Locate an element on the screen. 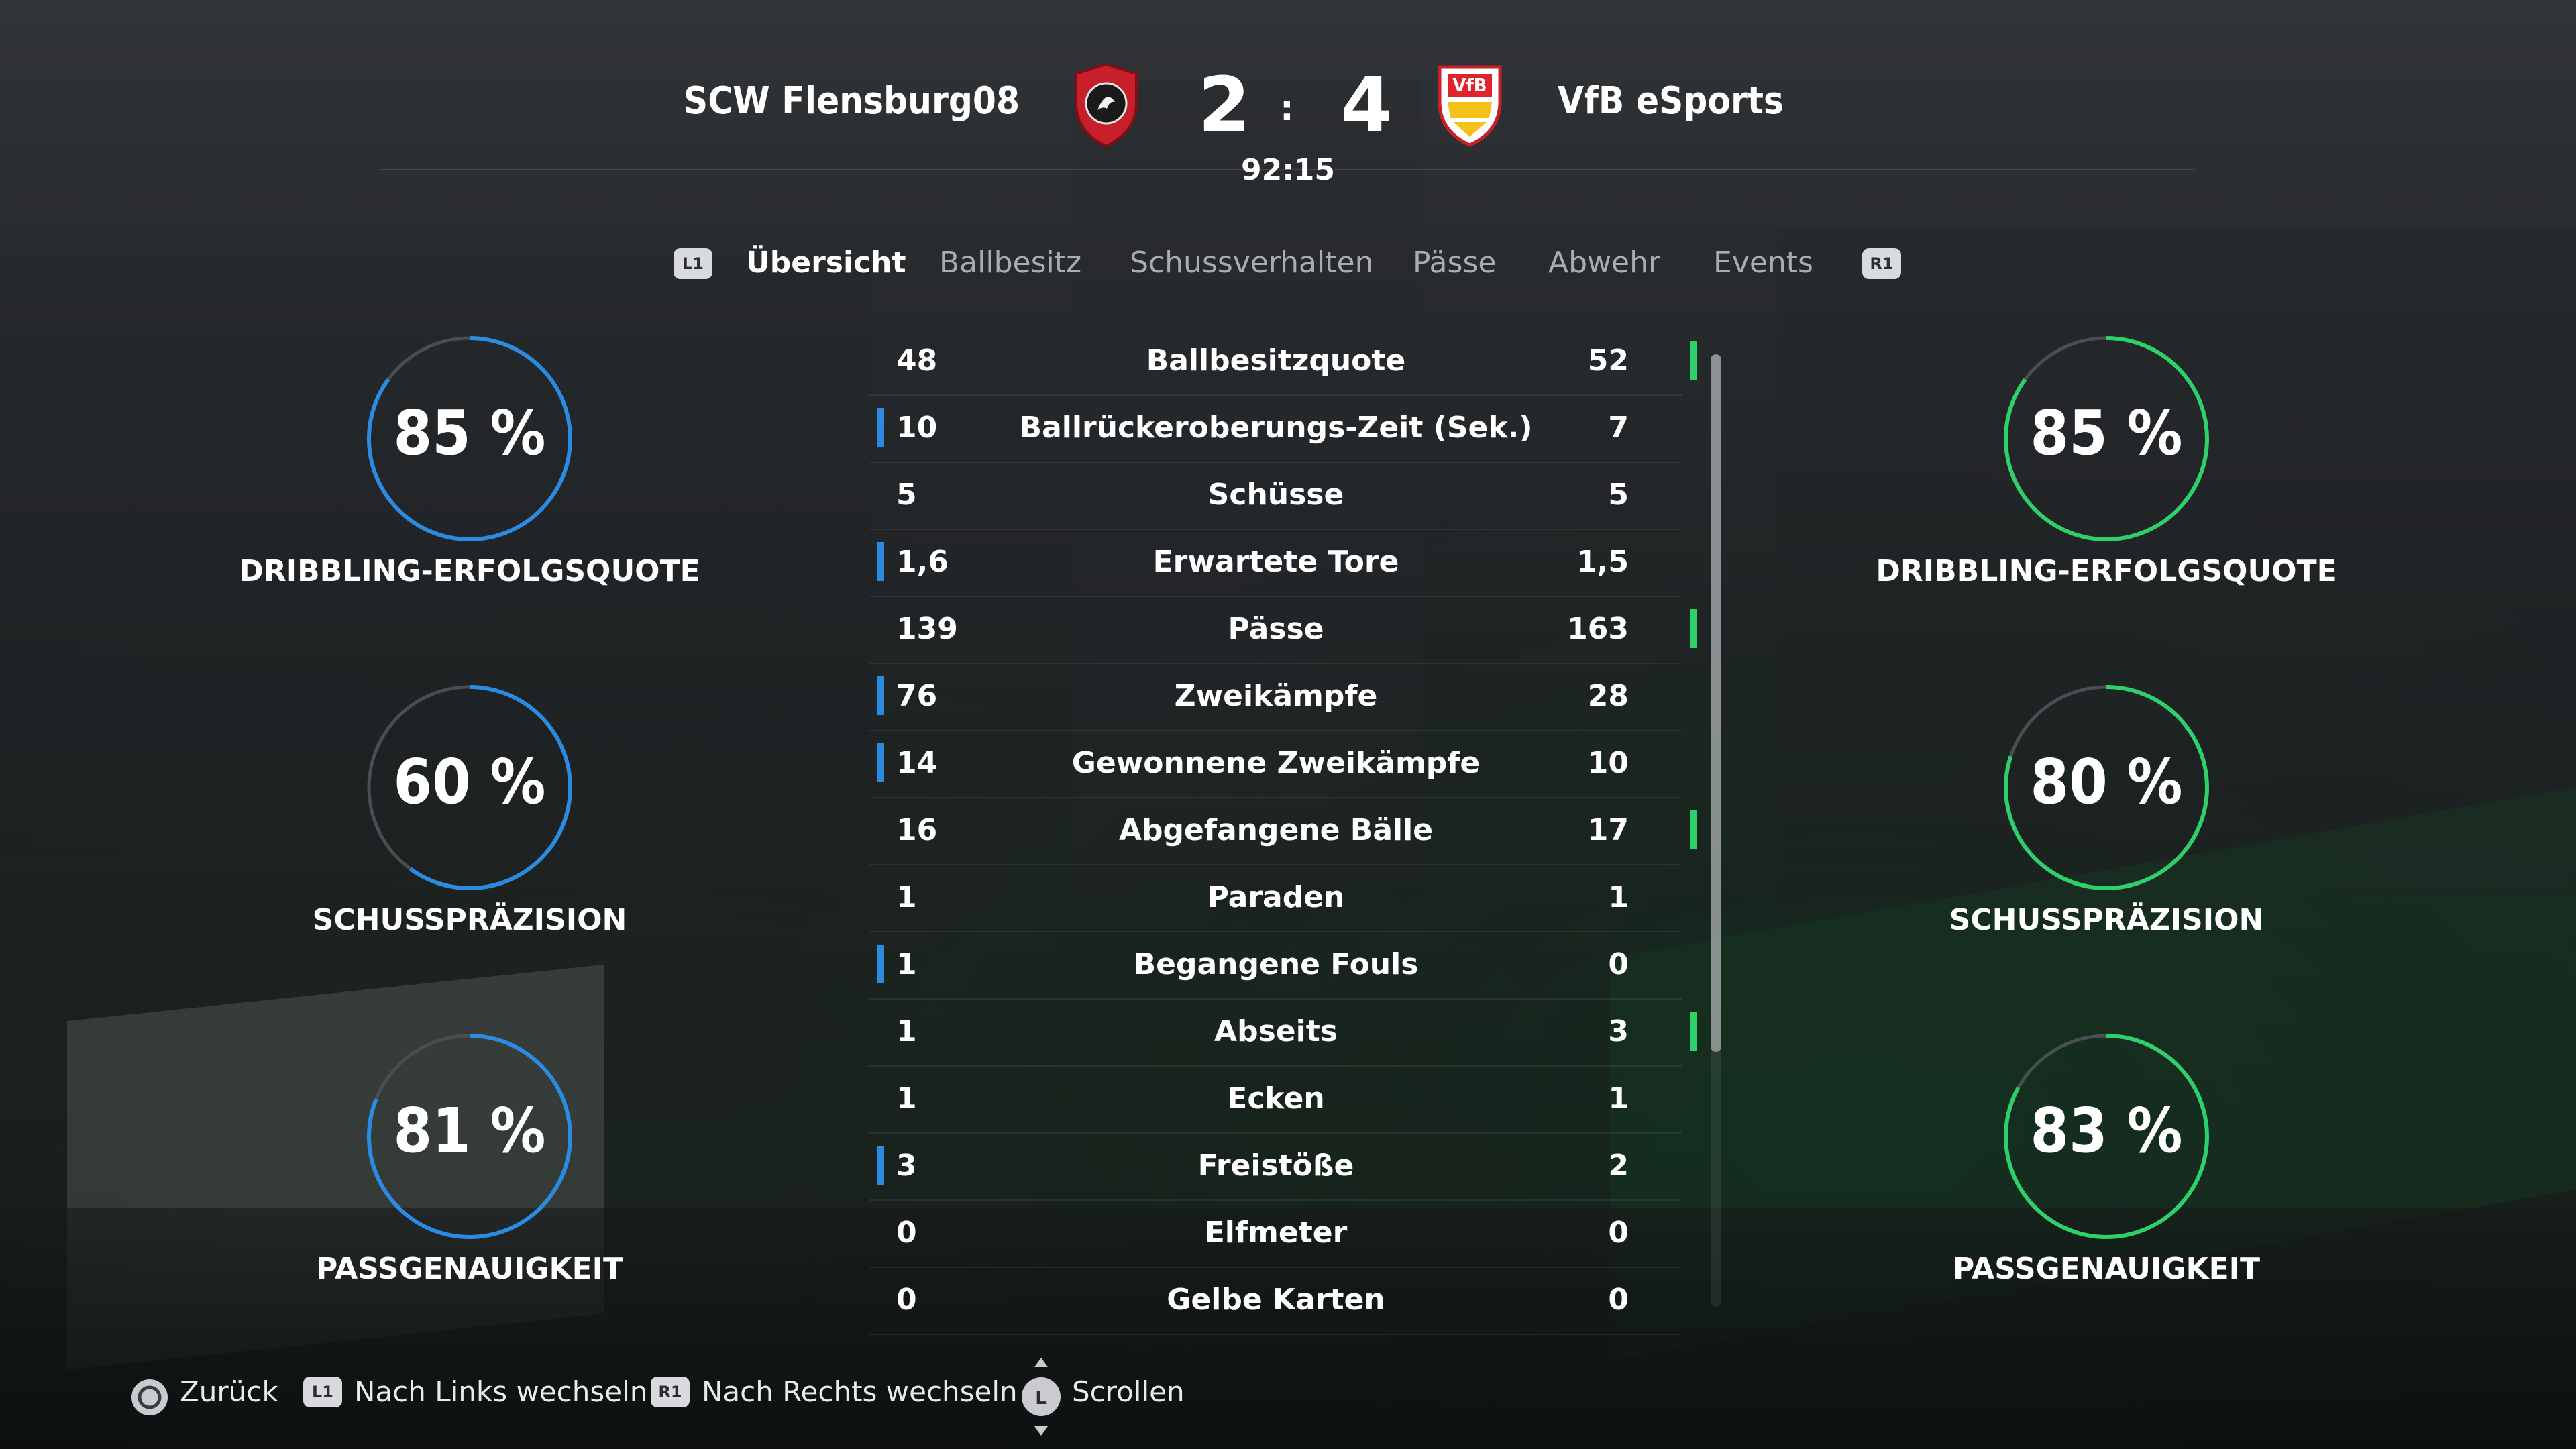 The image size is (2576, 1449). stat-row: 1 Paraden 1 is located at coordinates (1275, 898).